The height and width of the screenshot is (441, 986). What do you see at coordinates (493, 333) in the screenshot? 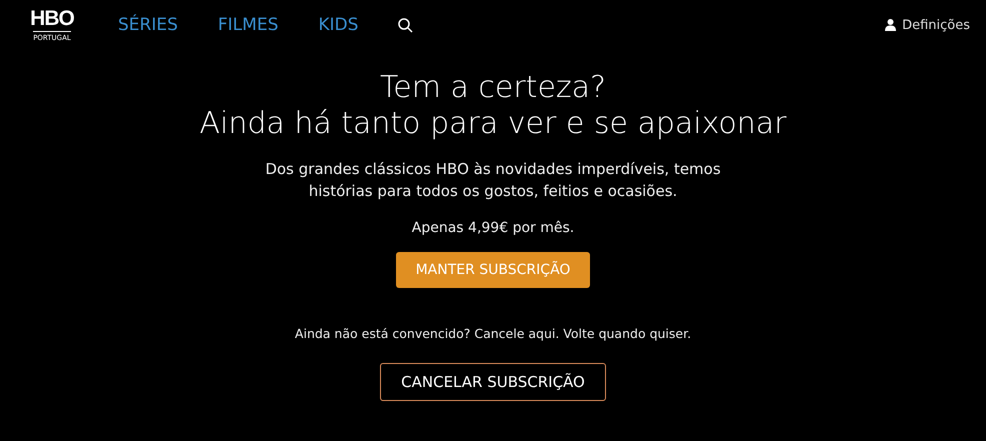
I see `cancel-note: Ainda não está convencido? Cancele aqui. Volte quando quiser.` at bounding box center [493, 333].